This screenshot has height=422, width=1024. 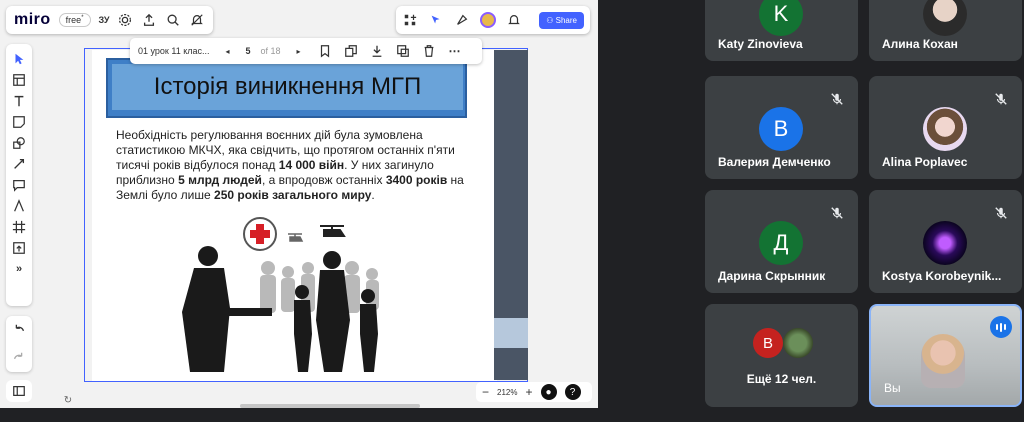 What do you see at coordinates (19, 269) in the screenshot?
I see `more-tools-icon: »` at bounding box center [19, 269].